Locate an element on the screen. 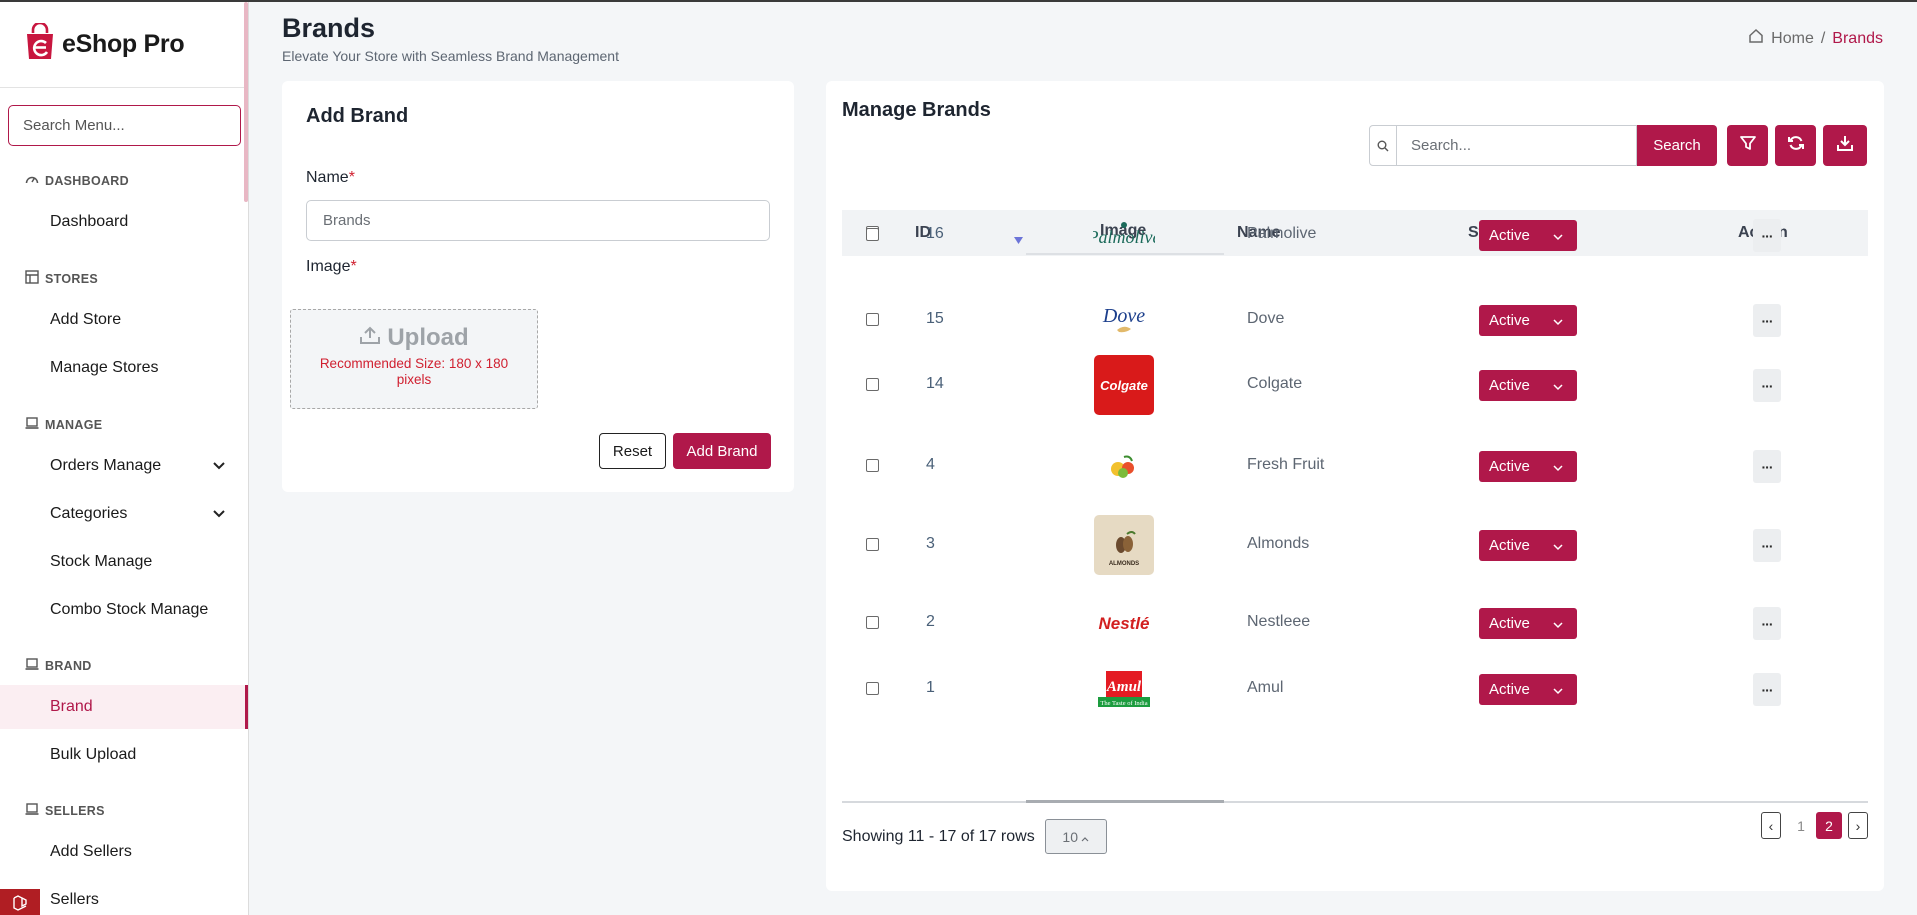 This screenshot has width=1917, height=915. sidebar-item-manage-stores: Manage Stores is located at coordinates (124, 368).